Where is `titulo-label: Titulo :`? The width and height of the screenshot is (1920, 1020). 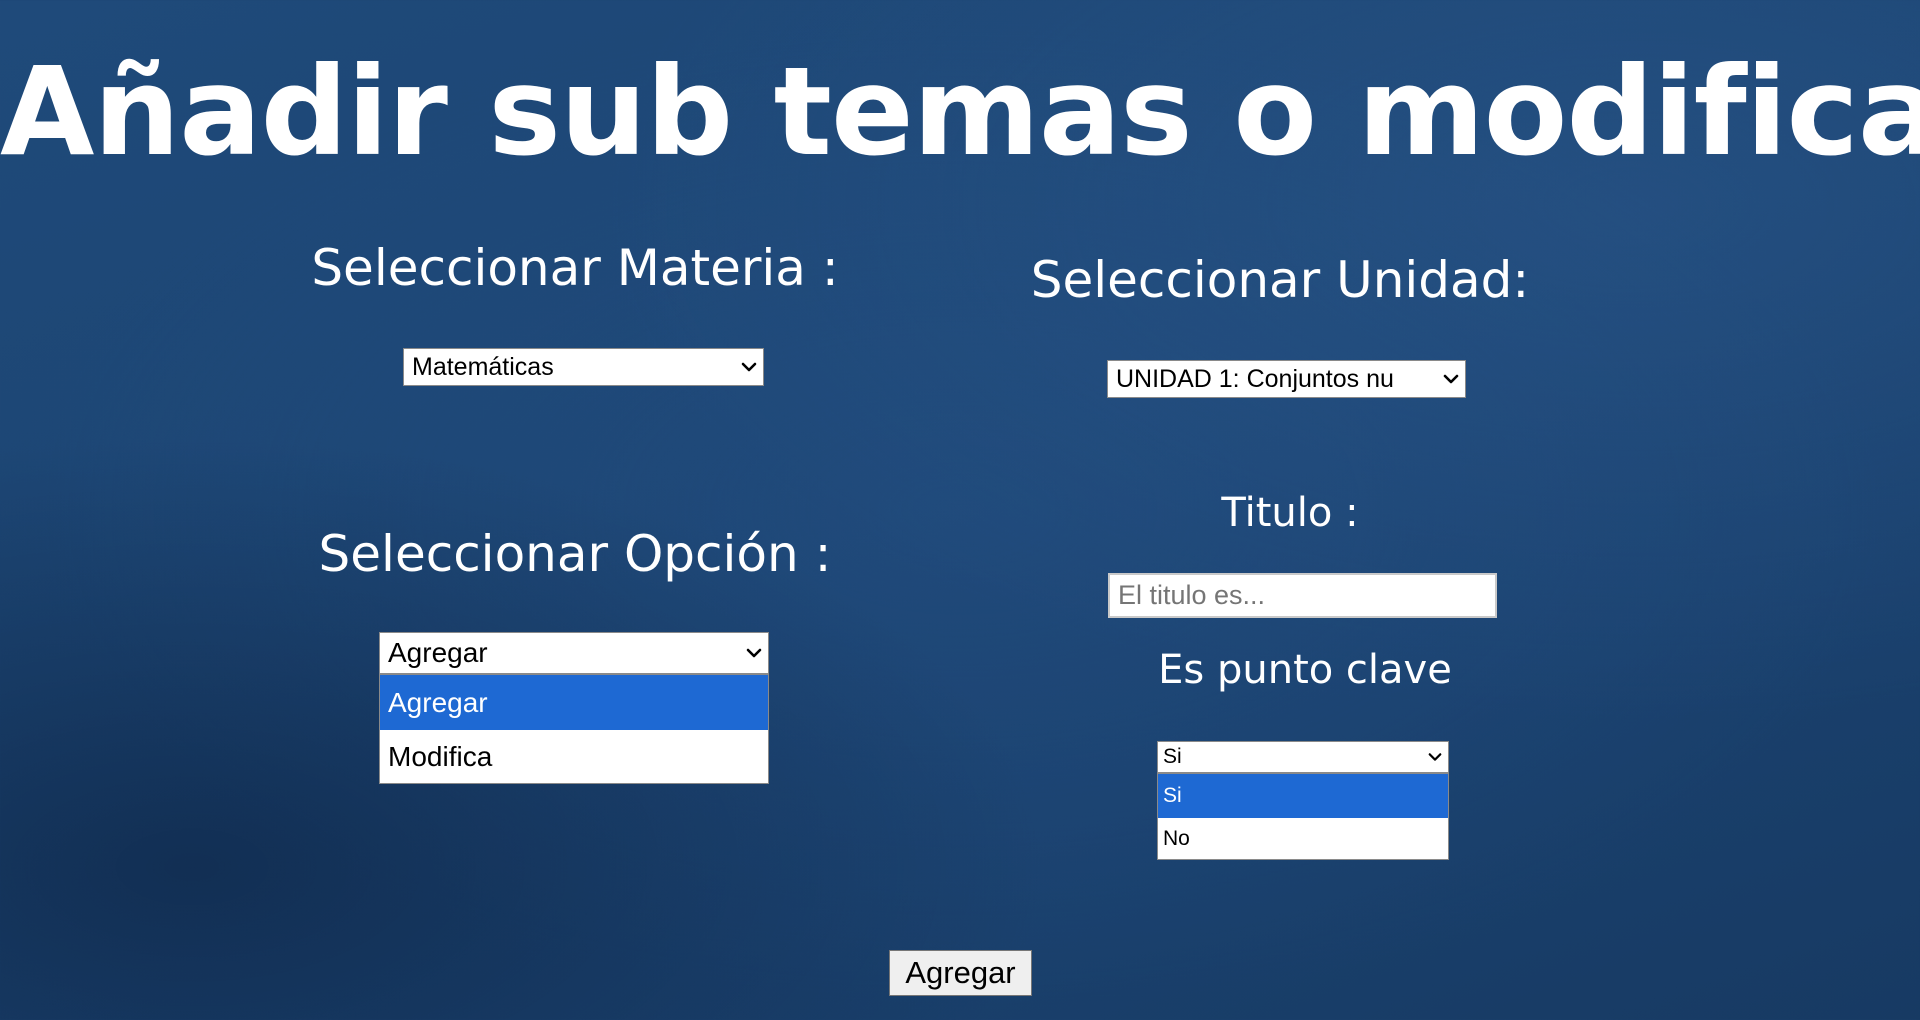 titulo-label: Titulo : is located at coordinates (1290, 513).